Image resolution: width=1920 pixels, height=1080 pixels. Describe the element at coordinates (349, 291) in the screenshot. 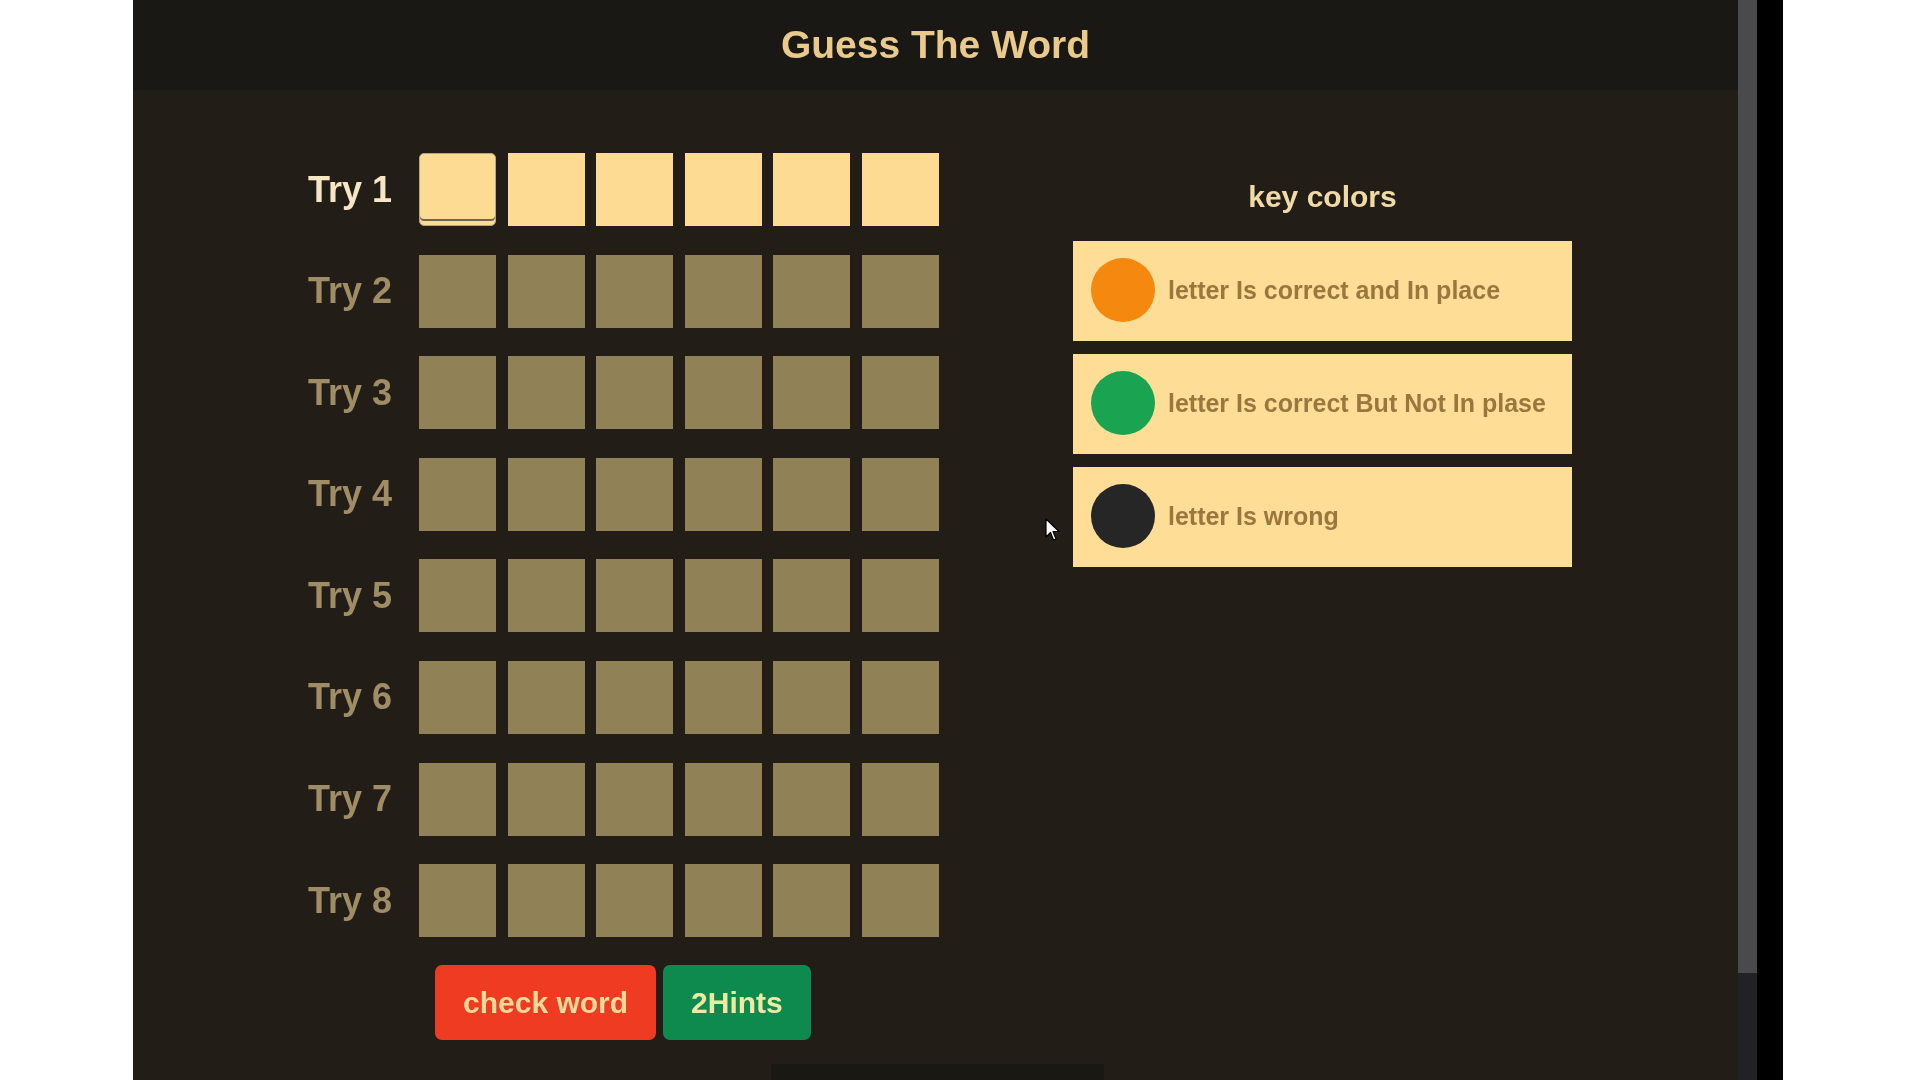

I see `try-label: Try 2` at that location.